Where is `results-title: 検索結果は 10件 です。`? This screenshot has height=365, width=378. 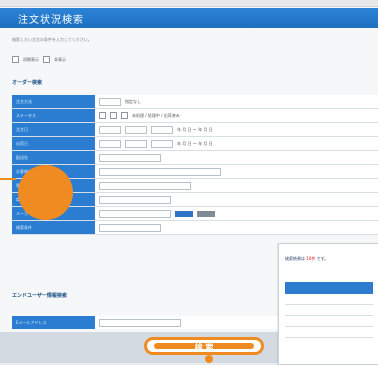
results-title: 検索結果は 10件 です。 is located at coordinates (306, 259).